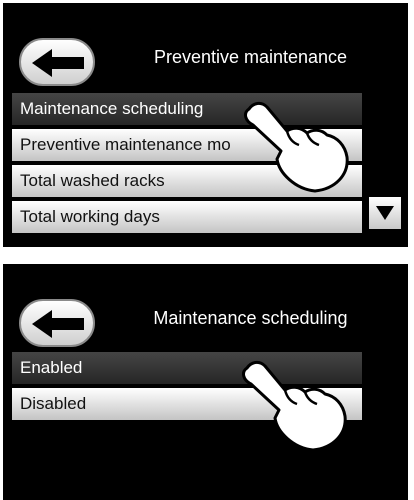  I want to click on scroll-down-button, so click(385, 213).